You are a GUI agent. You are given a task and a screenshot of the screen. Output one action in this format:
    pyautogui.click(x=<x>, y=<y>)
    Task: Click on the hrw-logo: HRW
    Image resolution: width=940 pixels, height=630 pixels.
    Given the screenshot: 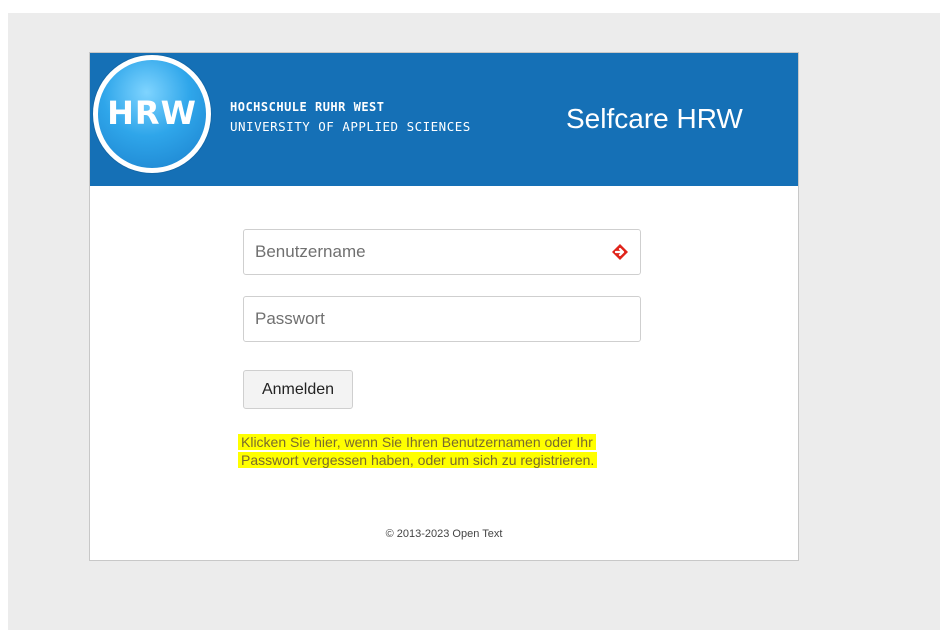 What is the action you would take?
    pyautogui.click(x=152, y=114)
    